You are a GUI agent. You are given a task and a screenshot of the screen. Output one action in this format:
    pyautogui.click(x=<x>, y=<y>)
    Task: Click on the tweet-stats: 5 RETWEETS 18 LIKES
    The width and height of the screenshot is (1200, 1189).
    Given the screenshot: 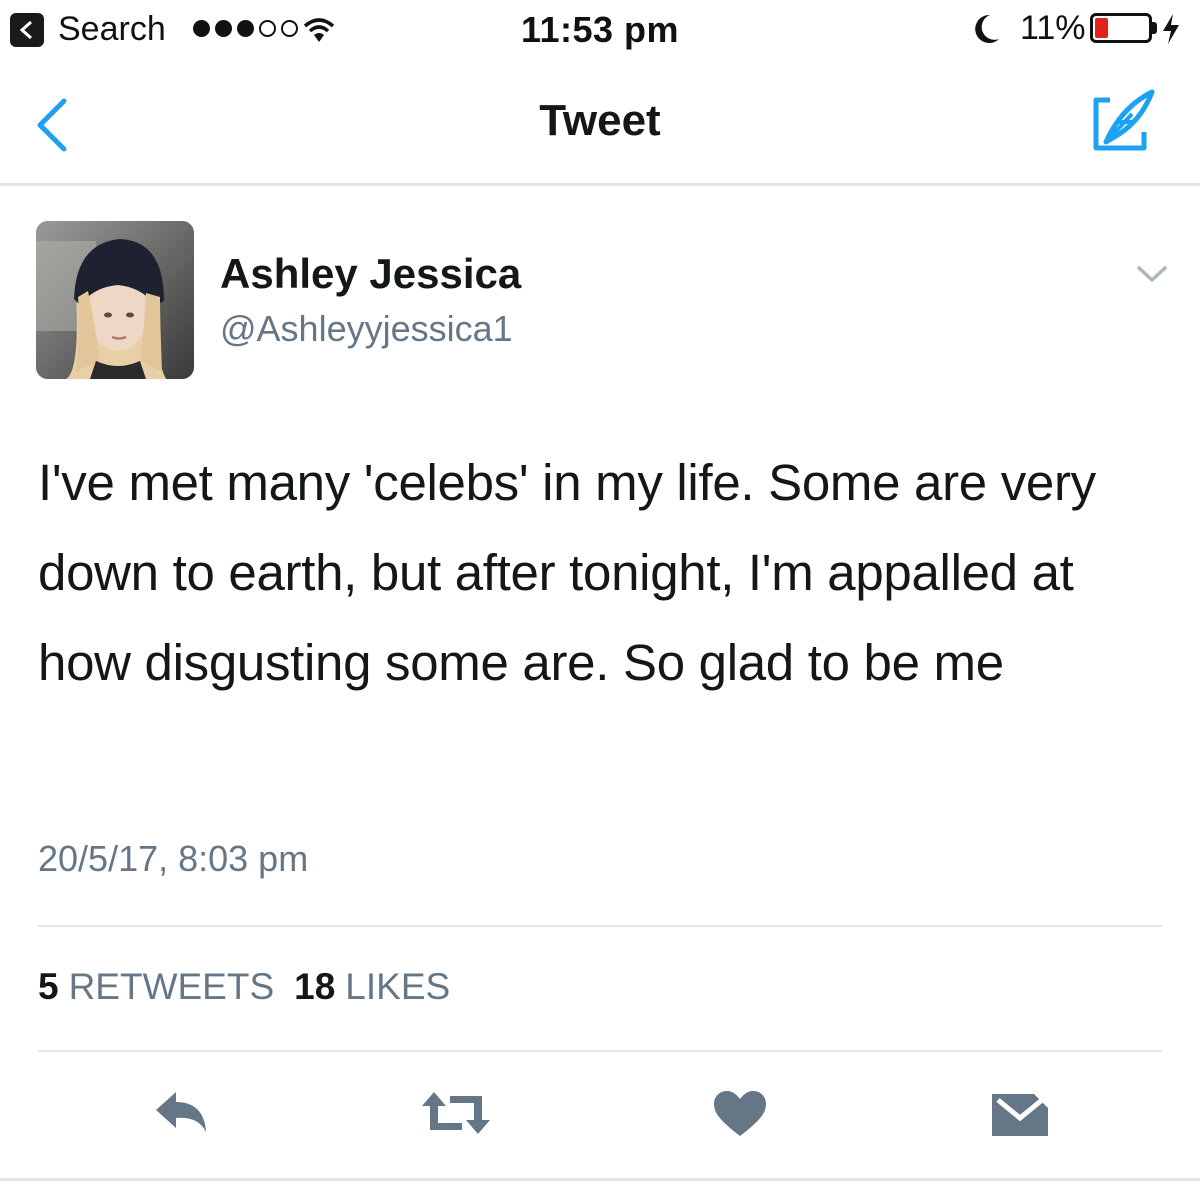 What is the action you would take?
    pyautogui.click(x=244, y=987)
    